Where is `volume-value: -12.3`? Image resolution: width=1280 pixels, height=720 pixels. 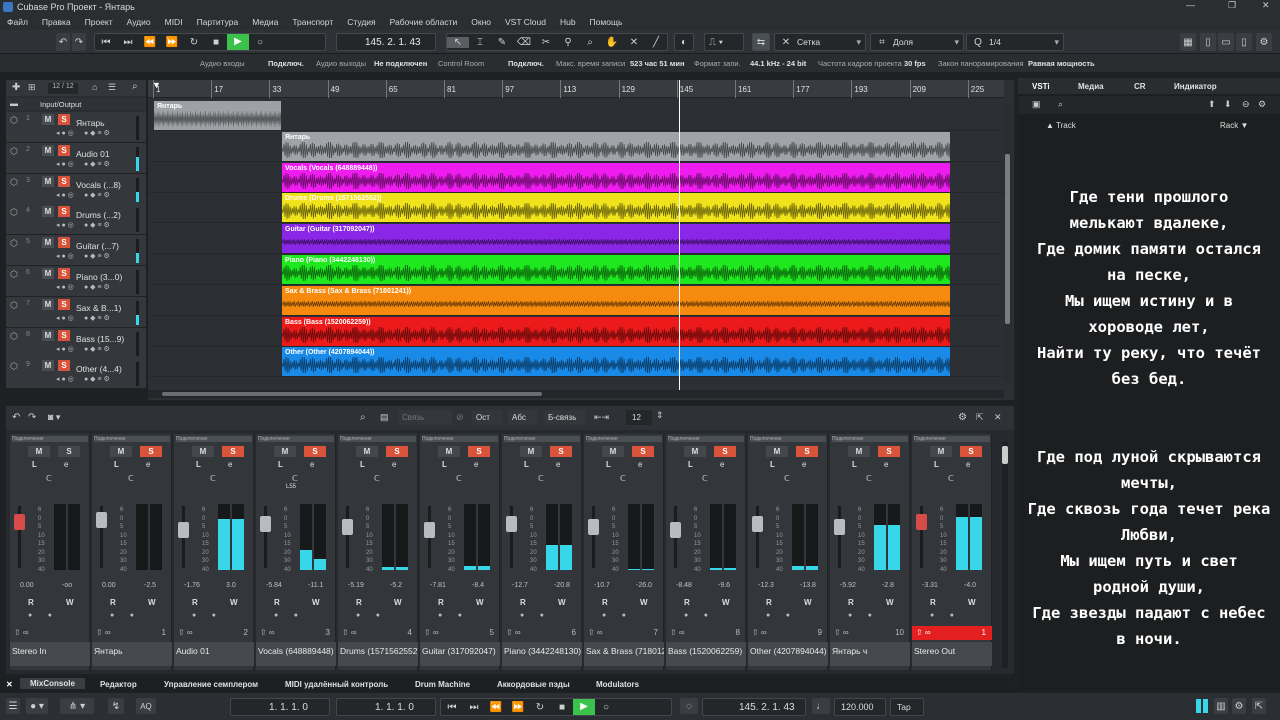 volume-value: -12.3 is located at coordinates (766, 585).